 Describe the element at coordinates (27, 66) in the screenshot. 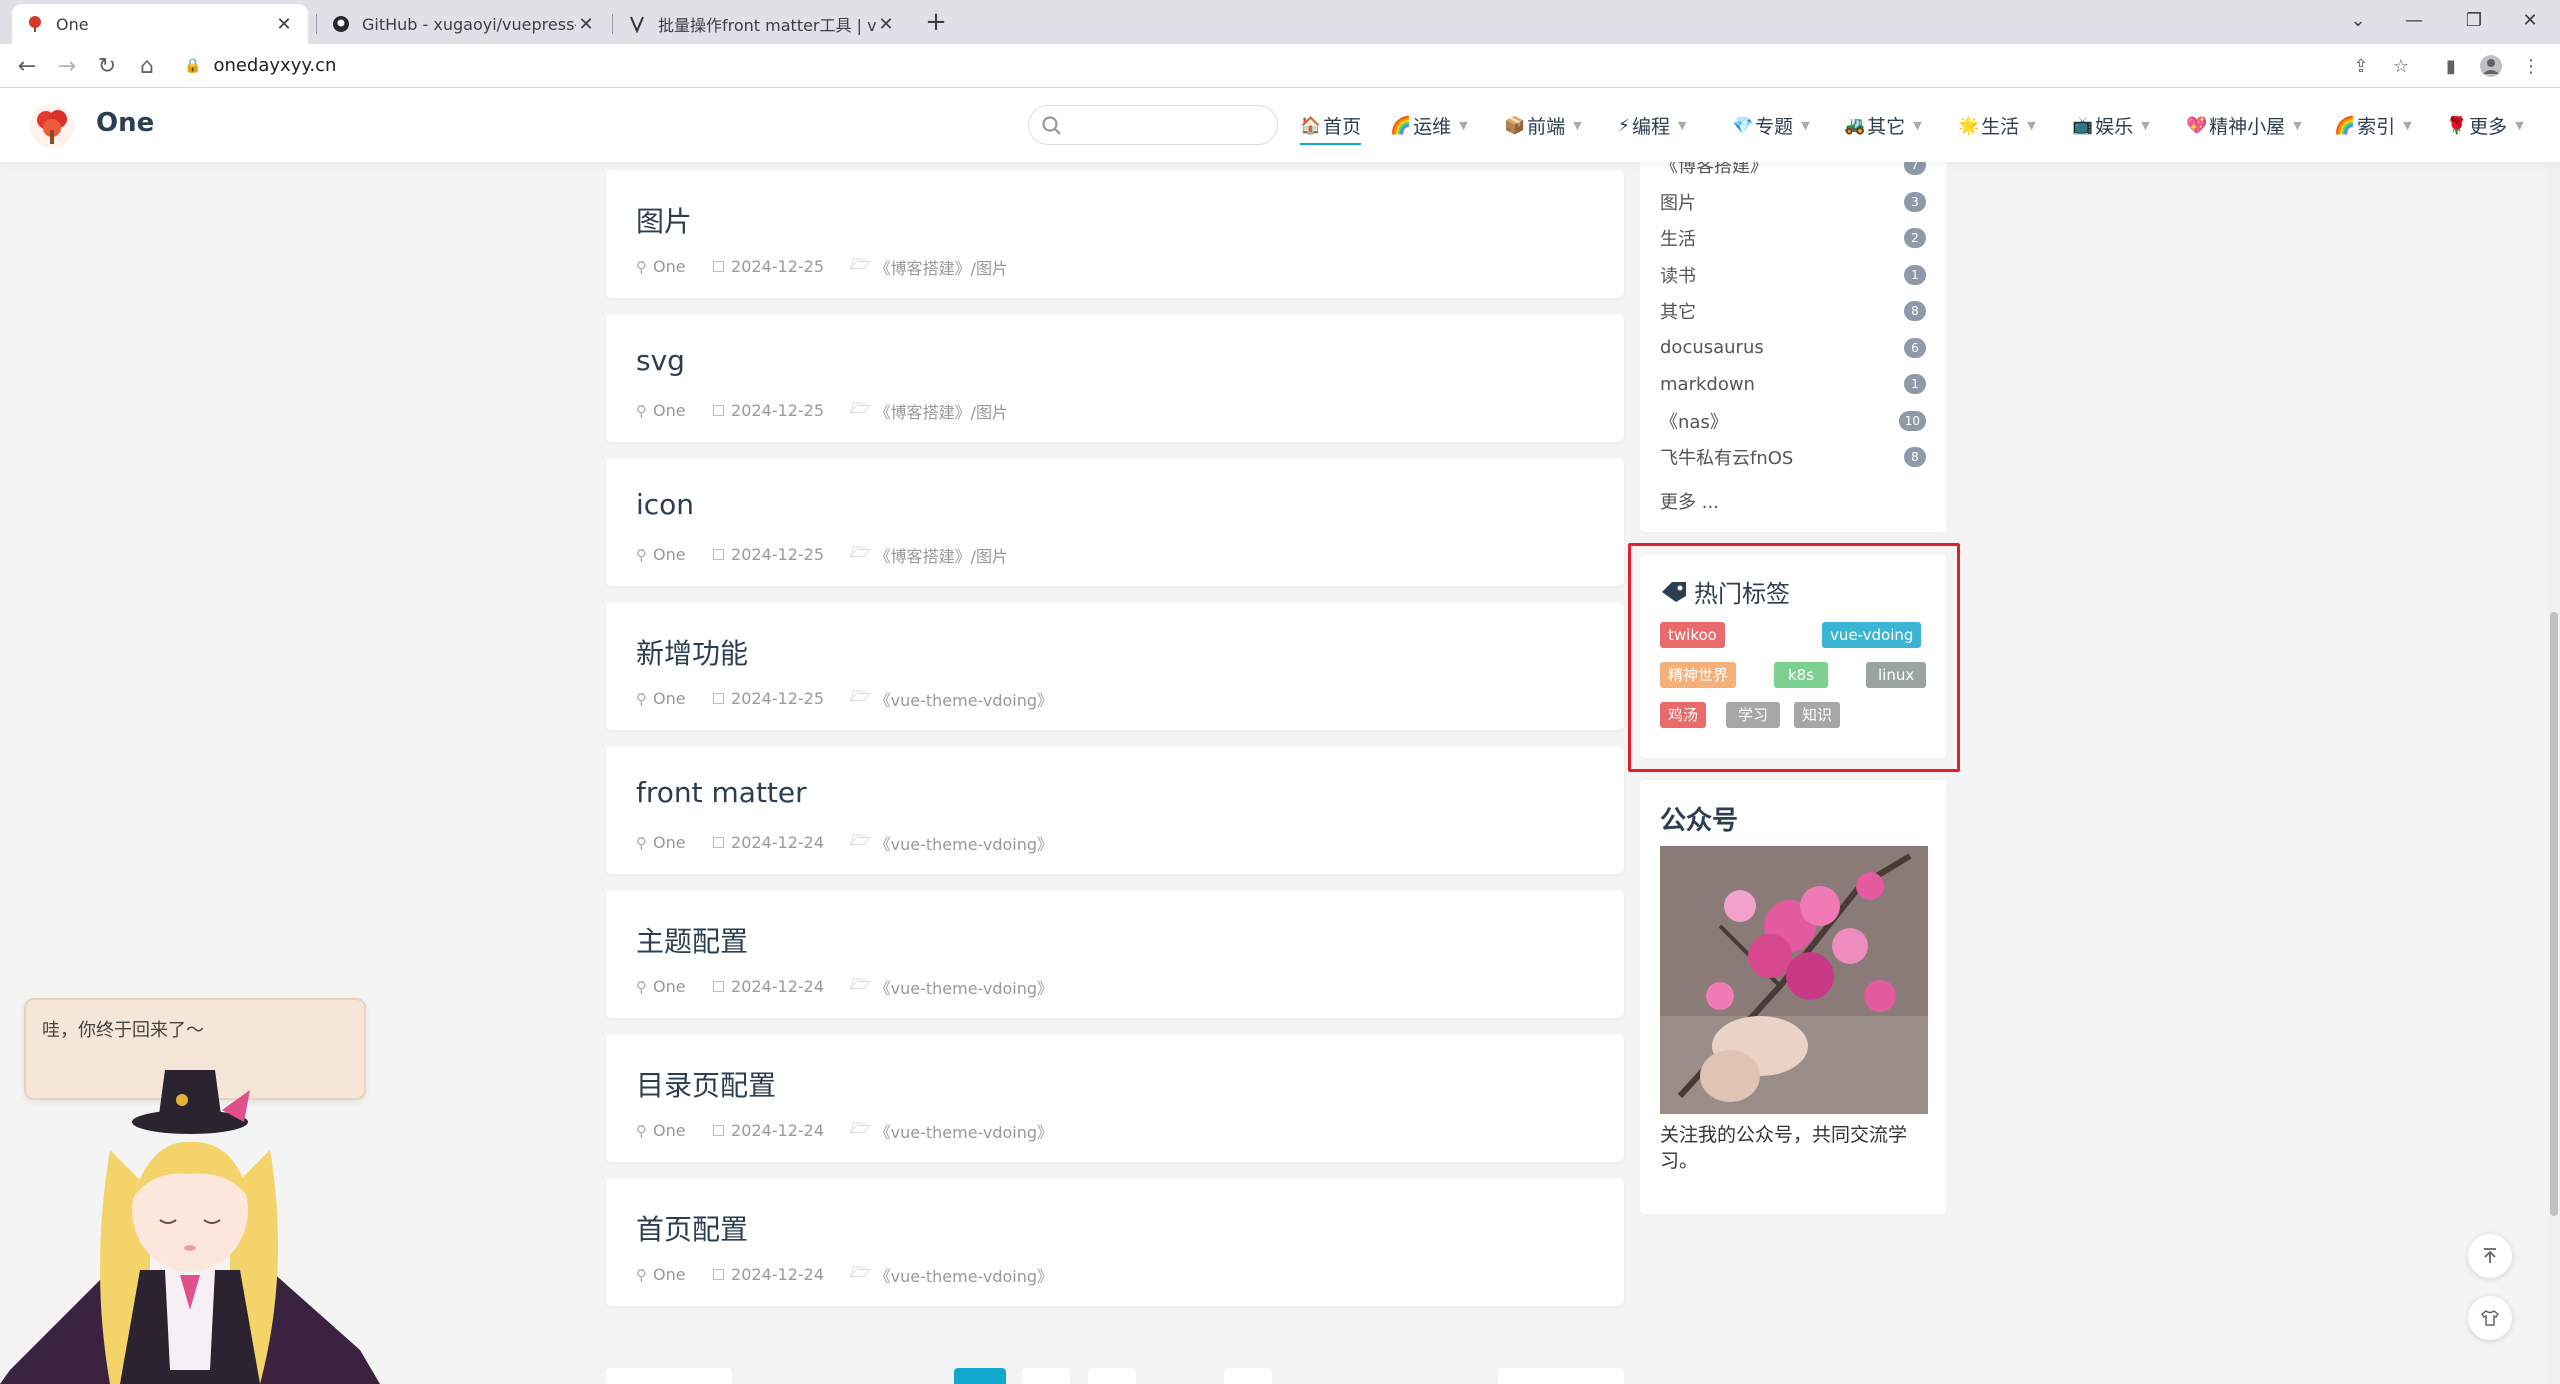

I see `back-arrow-icon: ←` at that location.